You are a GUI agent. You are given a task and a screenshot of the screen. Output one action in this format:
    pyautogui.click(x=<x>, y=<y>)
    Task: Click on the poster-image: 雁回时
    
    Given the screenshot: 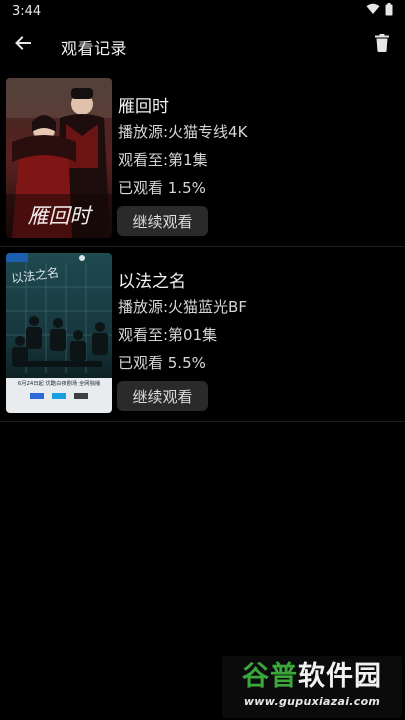 What is the action you would take?
    pyautogui.click(x=59, y=158)
    